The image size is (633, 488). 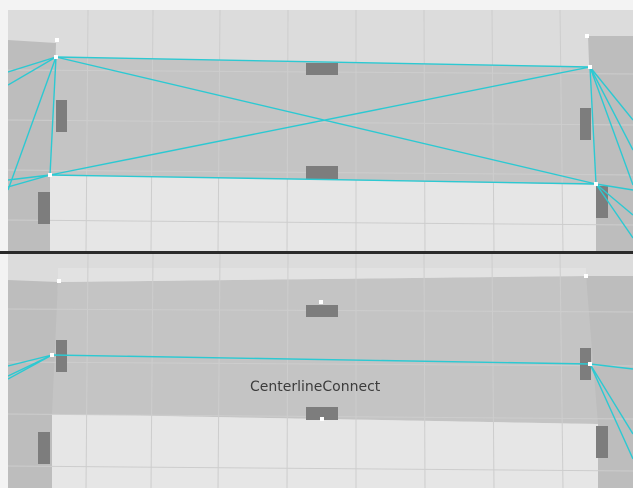 I want to click on left-road, so click(x=33, y=384).